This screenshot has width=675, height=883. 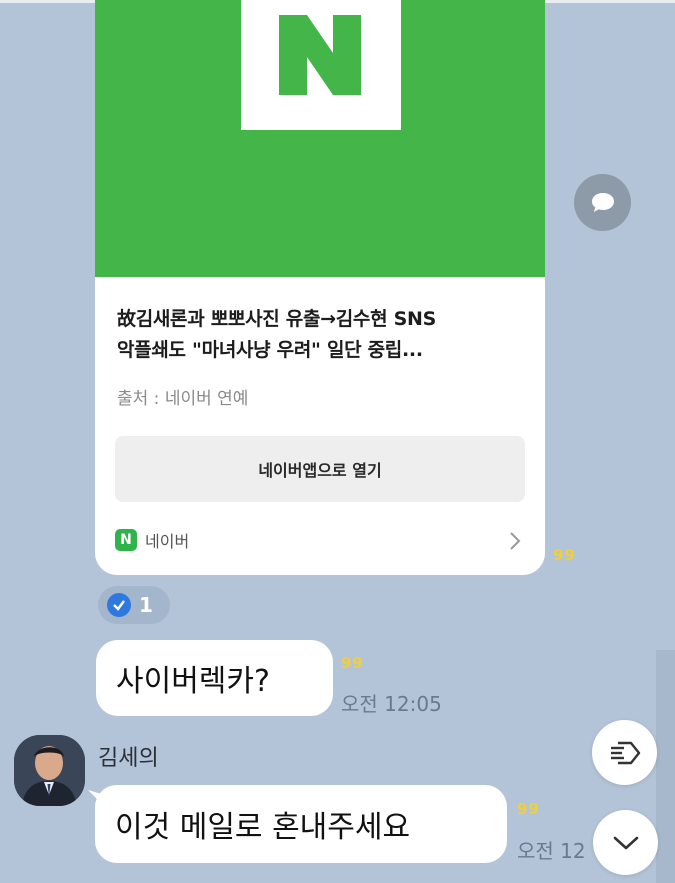 I want to click on open-in-naver-app-button: 네이버앱으로 열기, so click(x=320, y=469).